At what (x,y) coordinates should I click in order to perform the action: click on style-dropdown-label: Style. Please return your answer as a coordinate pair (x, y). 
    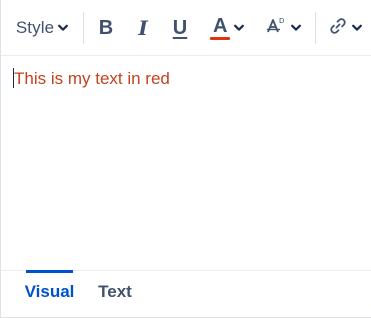
    Looking at the image, I should click on (35, 27).